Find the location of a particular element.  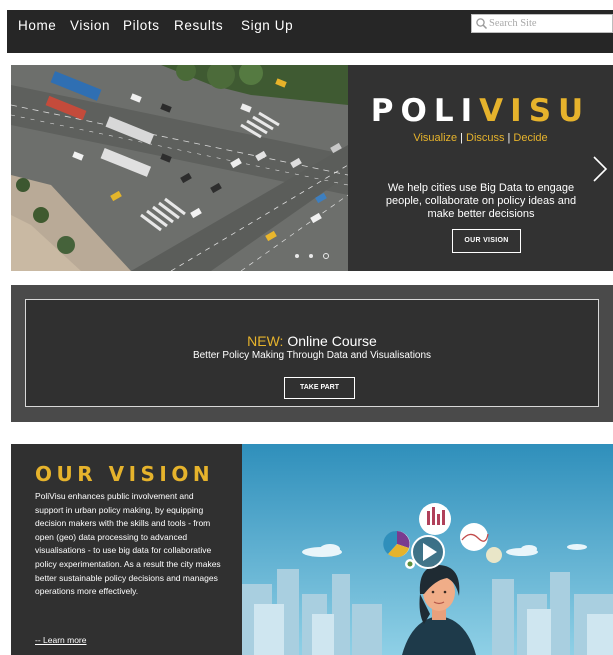

take-part-button: TAKE PART is located at coordinates (319, 388).